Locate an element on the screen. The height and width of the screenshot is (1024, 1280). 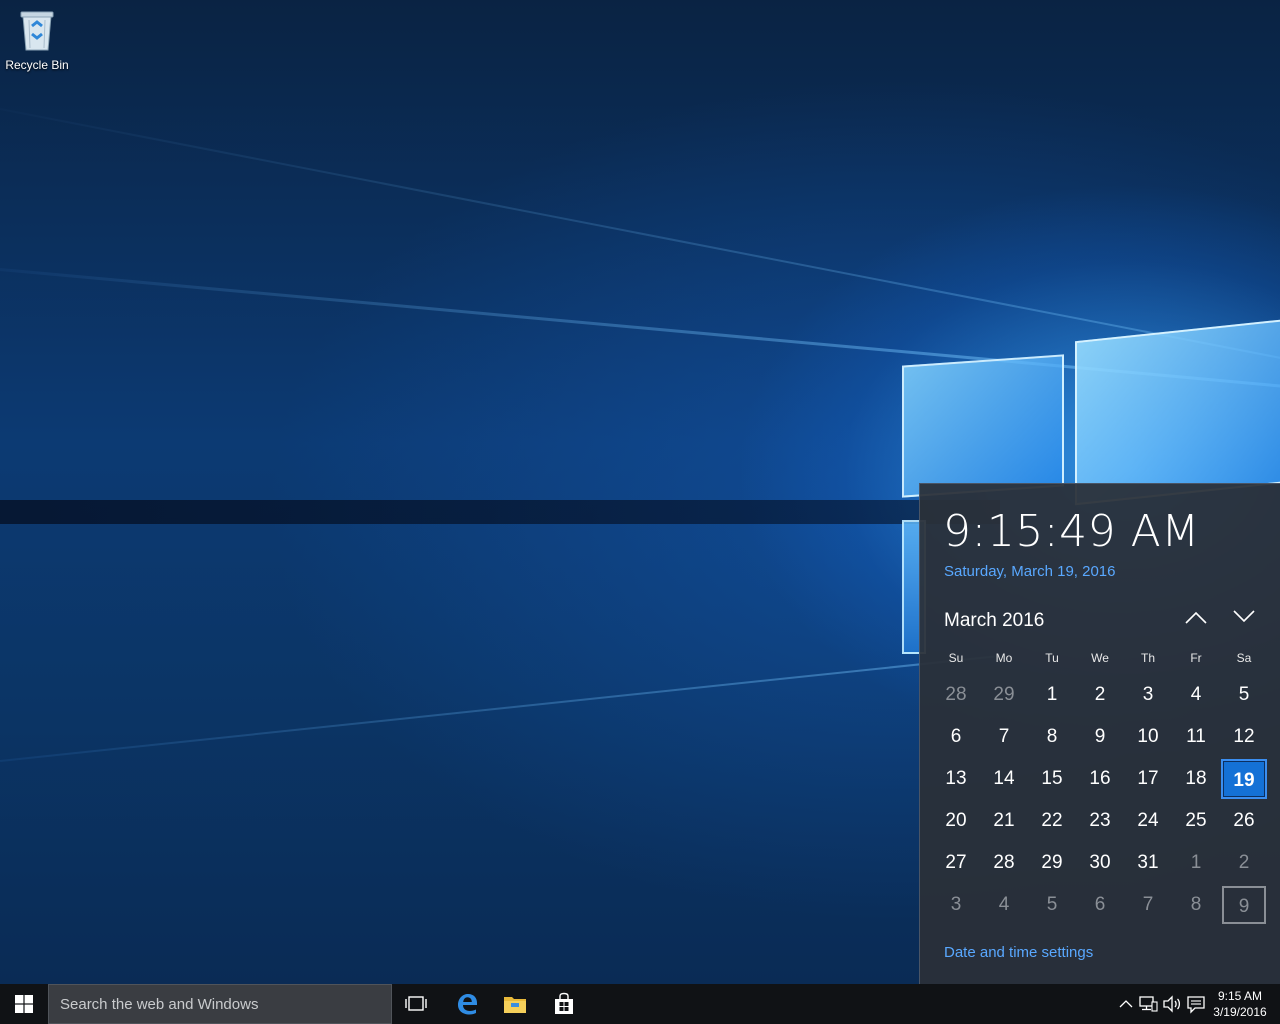
taskbar-time: 9:15 AM is located at coordinates (1240, 996).